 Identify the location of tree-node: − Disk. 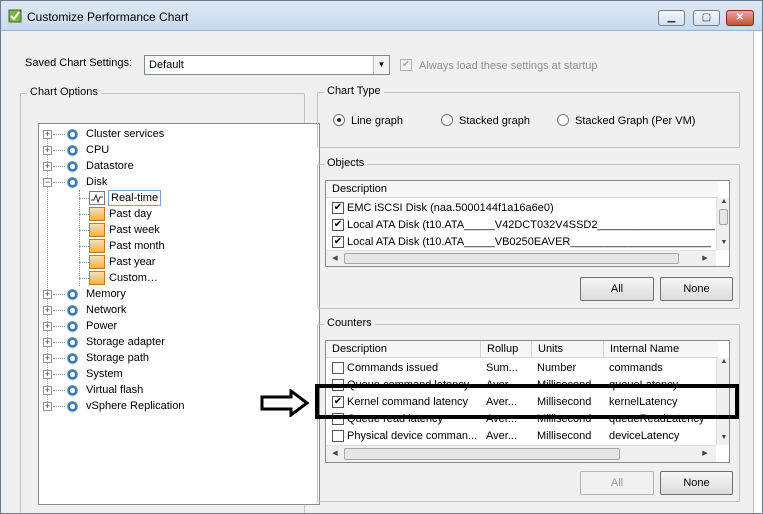
(179, 182).